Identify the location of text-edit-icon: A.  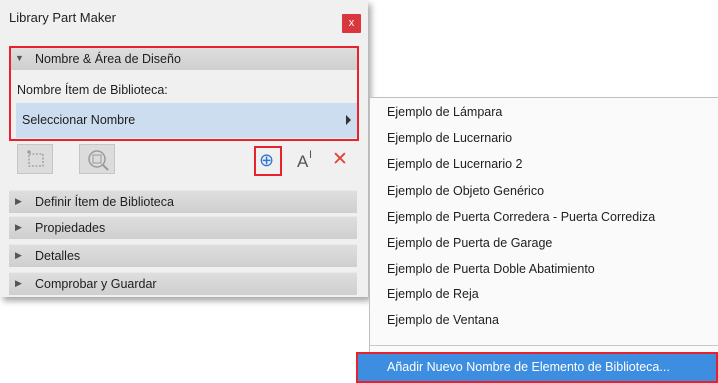
(303, 161).